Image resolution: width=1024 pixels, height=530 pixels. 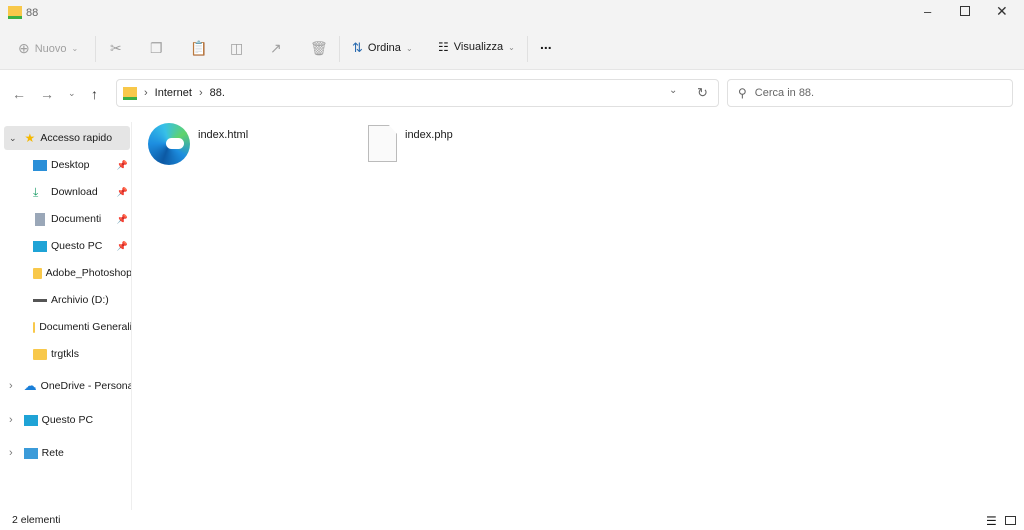 I want to click on sidebar-item-network: › Rete, so click(x=65, y=453).